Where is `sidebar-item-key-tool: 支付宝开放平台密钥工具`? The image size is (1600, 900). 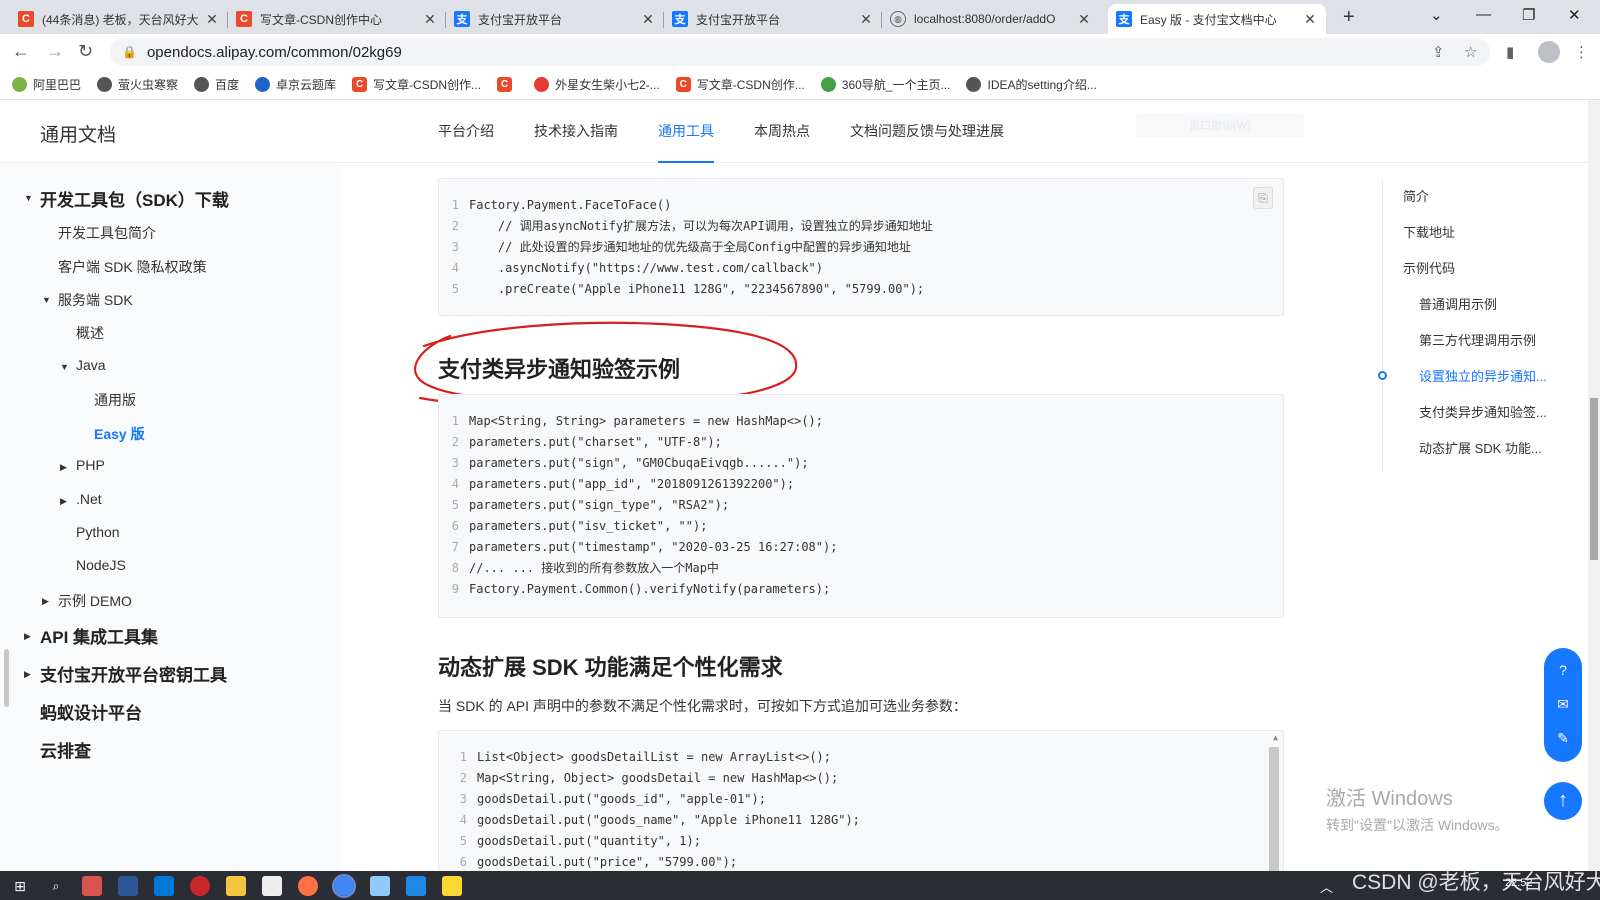 sidebar-item-key-tool: 支付宝开放平台密钥工具 is located at coordinates (133, 673).